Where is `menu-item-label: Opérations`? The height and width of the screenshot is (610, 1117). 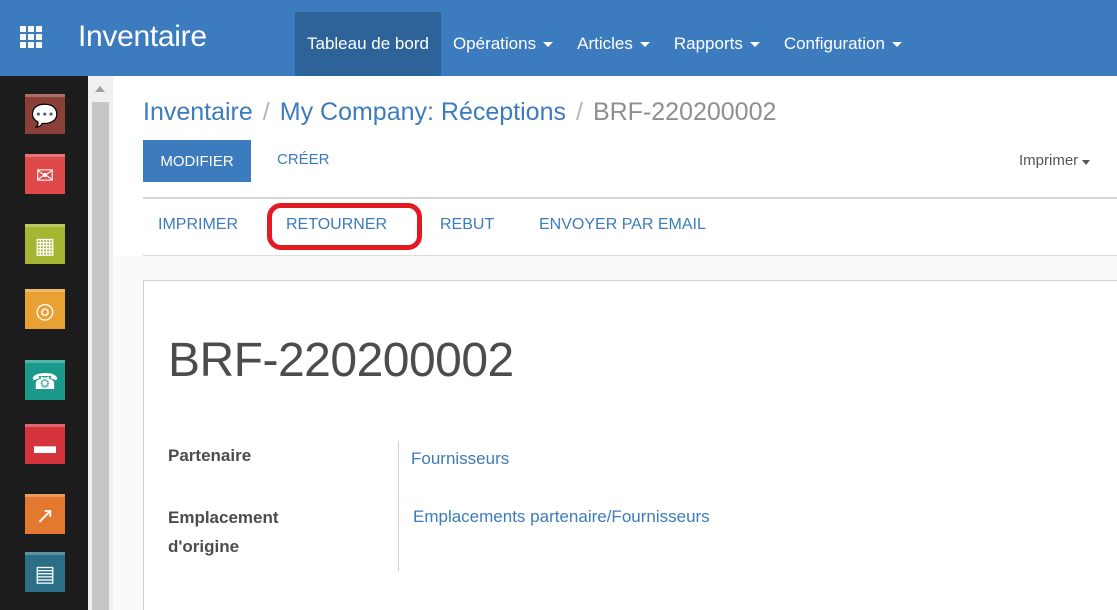
menu-item-label: Opérations is located at coordinates (494, 43).